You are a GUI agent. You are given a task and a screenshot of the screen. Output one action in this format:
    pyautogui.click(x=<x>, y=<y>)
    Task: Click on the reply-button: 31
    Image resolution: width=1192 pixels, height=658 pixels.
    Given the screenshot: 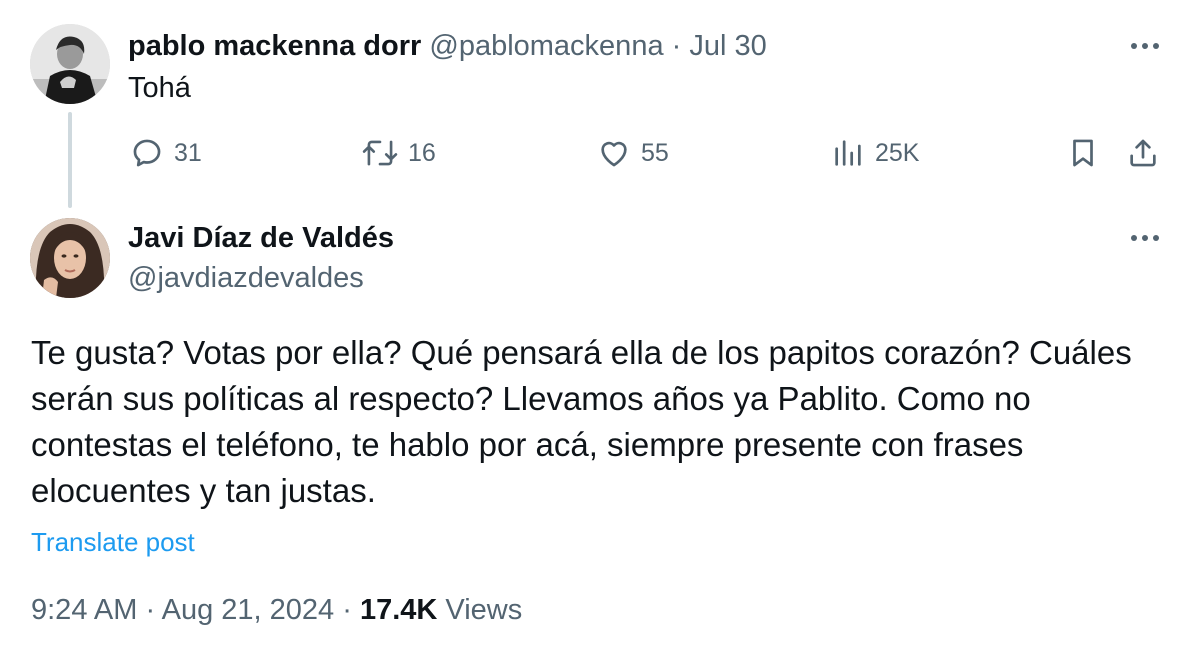 What is the action you would take?
    pyautogui.click(x=166, y=153)
    